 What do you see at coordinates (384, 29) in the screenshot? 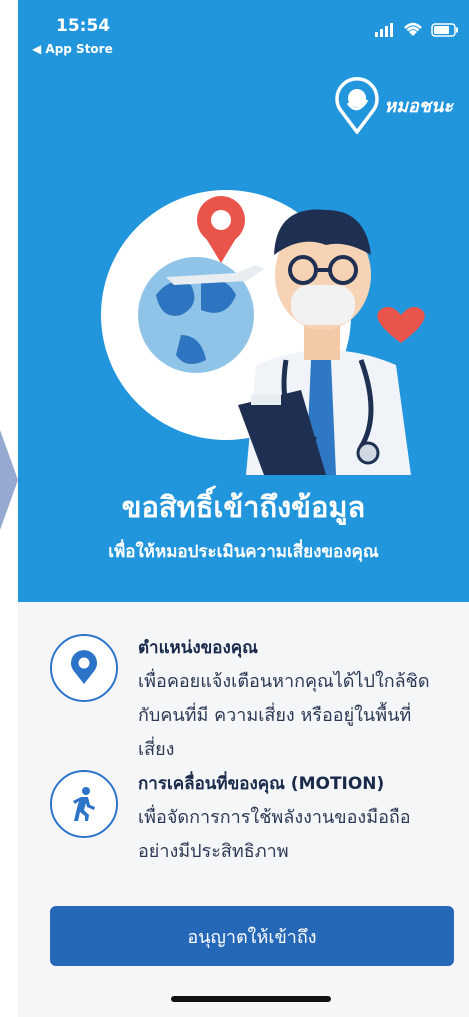
I see `signal-icon` at bounding box center [384, 29].